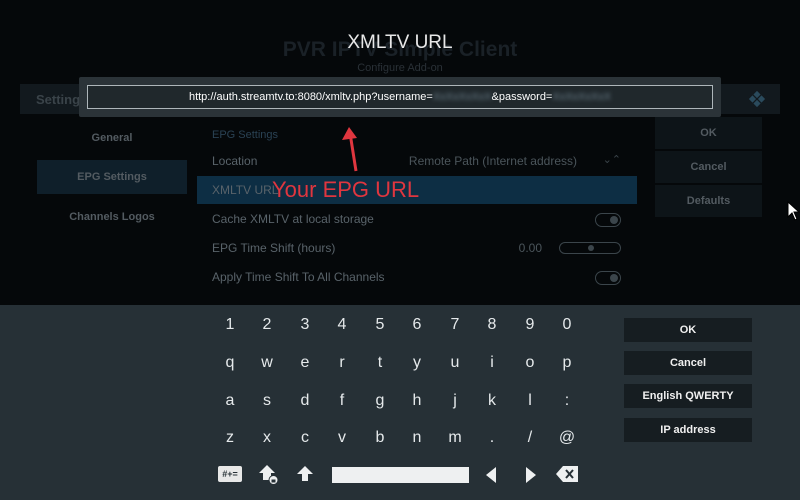  I want to click on time-shift-slider, so click(590, 248).